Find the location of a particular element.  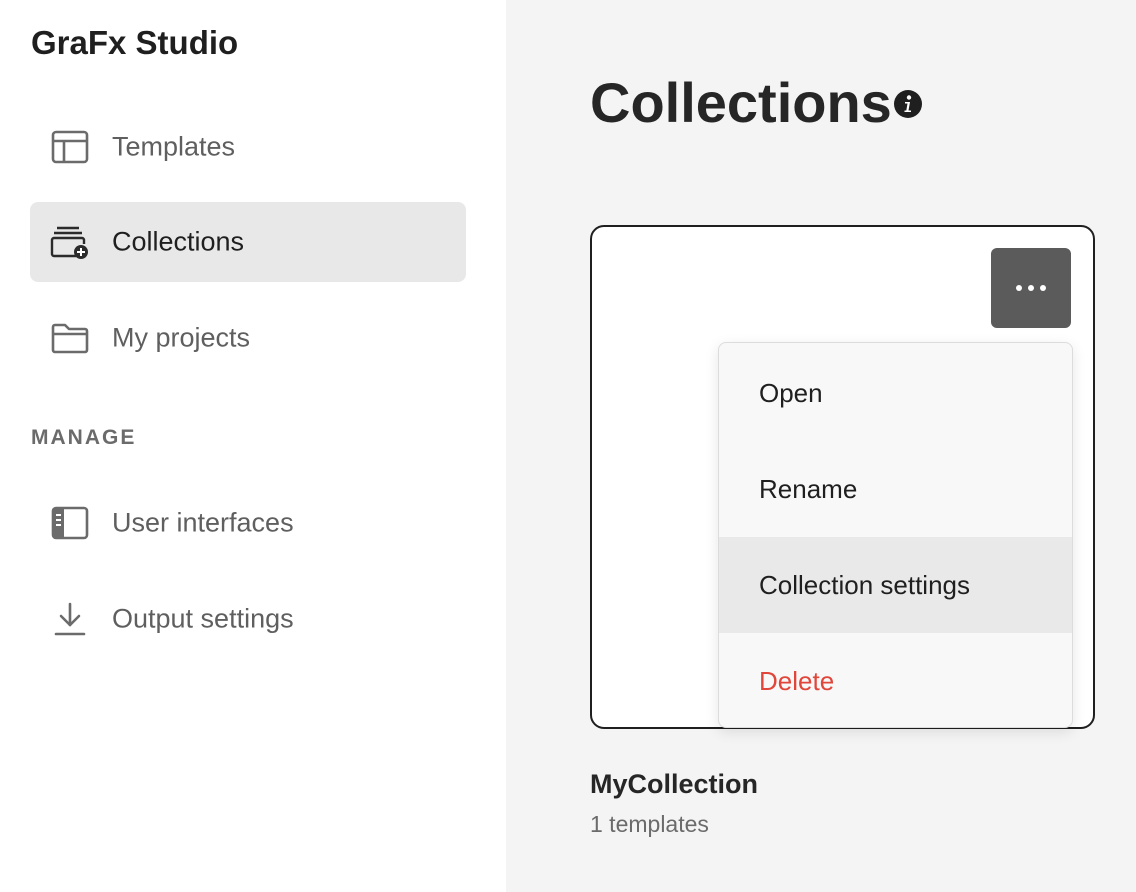

page-title: Collections is located at coordinates (741, 102).